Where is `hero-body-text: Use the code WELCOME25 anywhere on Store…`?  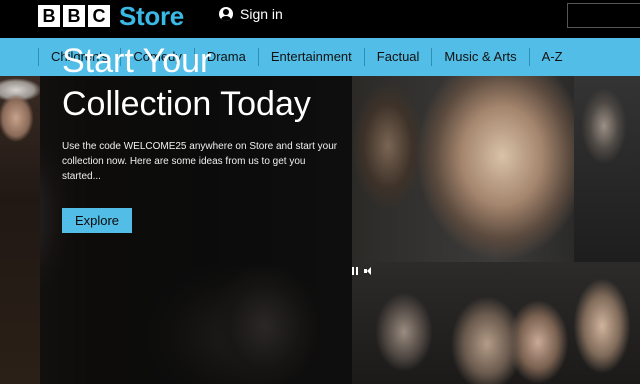
hero-body-text: Use the code WELCOME25 anywhere on Store… is located at coordinates (200, 161).